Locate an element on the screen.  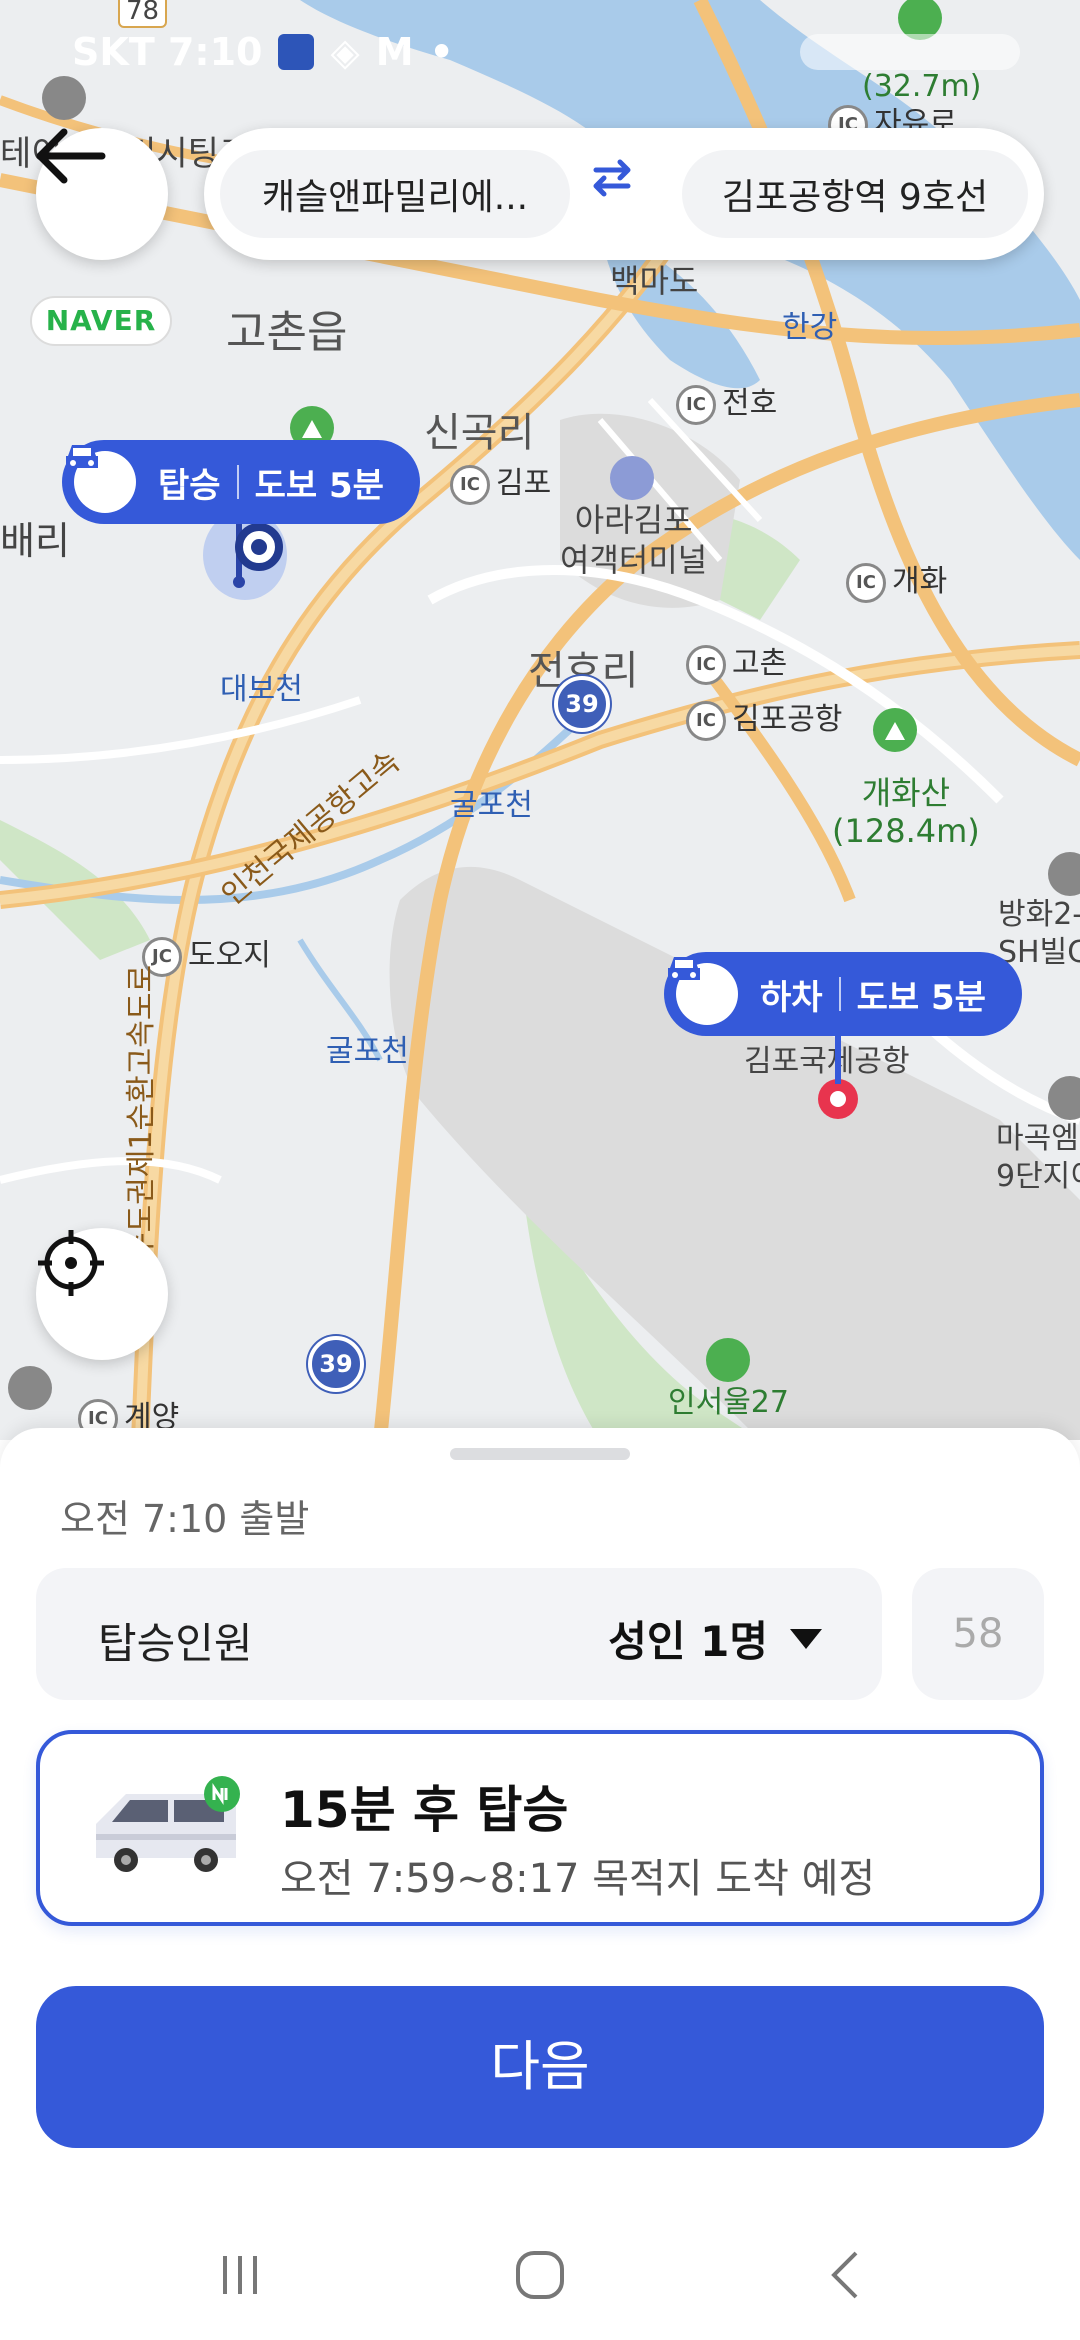
arrow-left-icon is located at coordinates (71, 156).